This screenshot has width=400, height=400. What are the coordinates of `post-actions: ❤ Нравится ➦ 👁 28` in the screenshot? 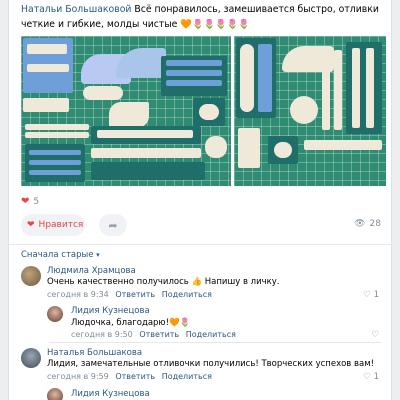 It's located at (201, 226).